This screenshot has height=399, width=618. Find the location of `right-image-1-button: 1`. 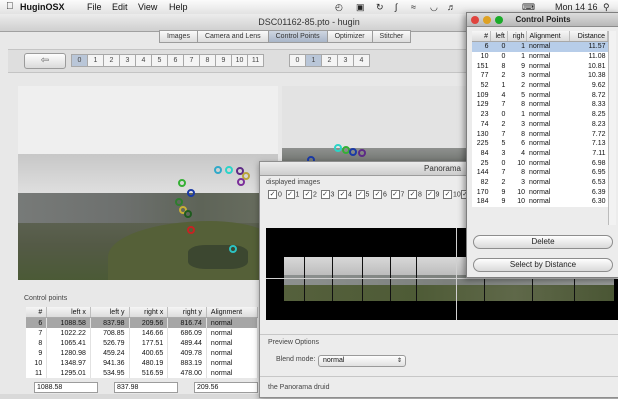

right-image-1-button: 1 is located at coordinates (313, 60).